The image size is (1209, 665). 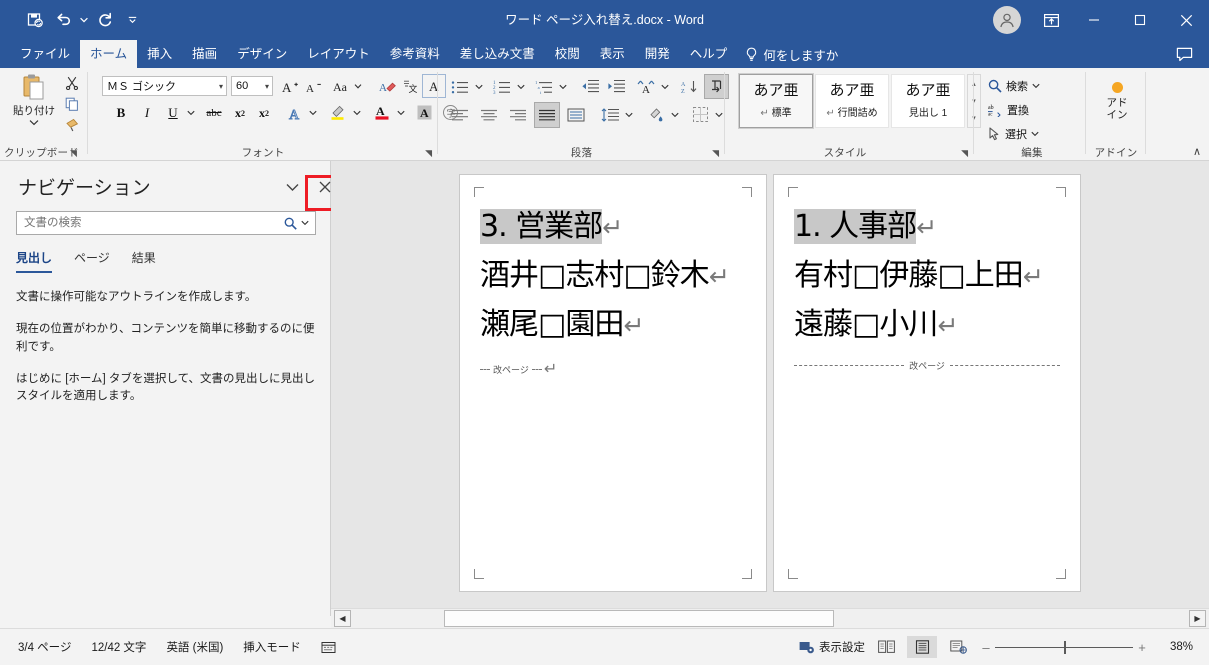 I want to click on tab-draw: 描画, so click(x=204, y=54).